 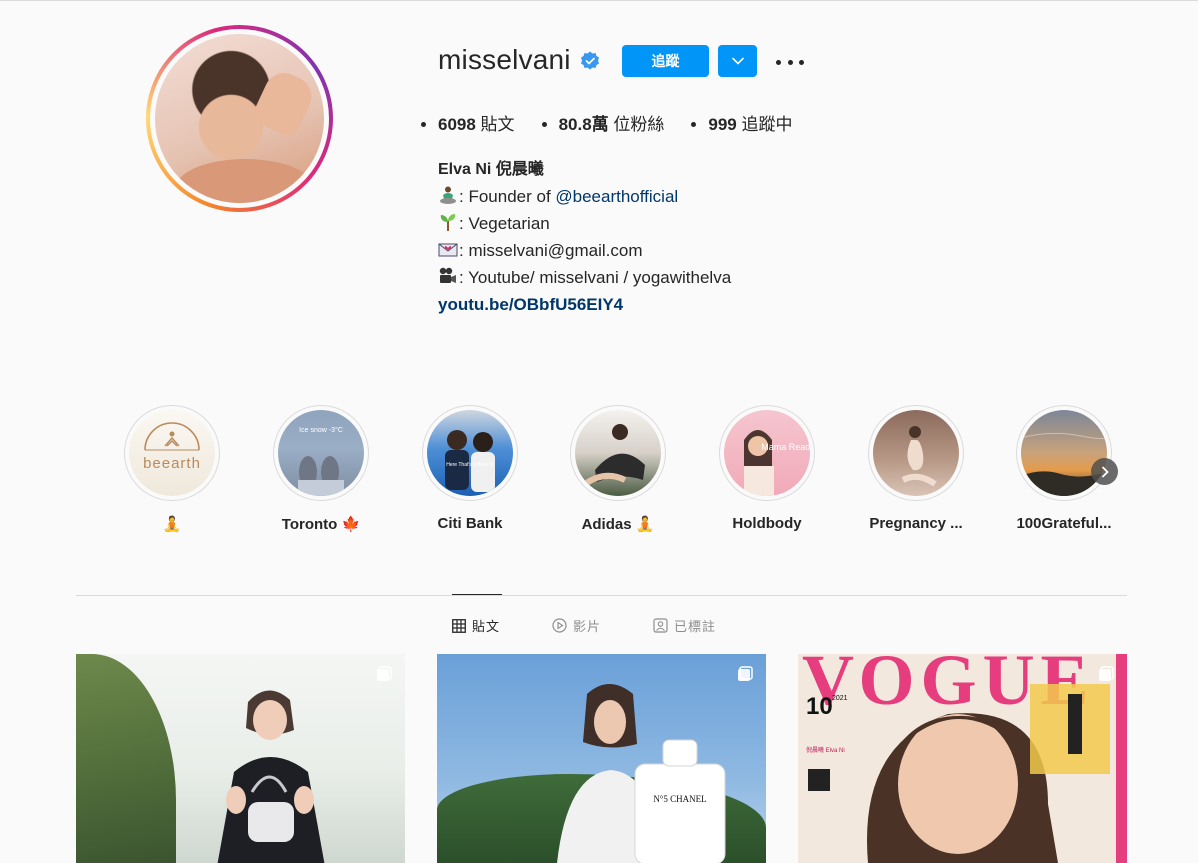 I want to click on highlight-adidas: Adidas 🧘, so click(x=618, y=469).